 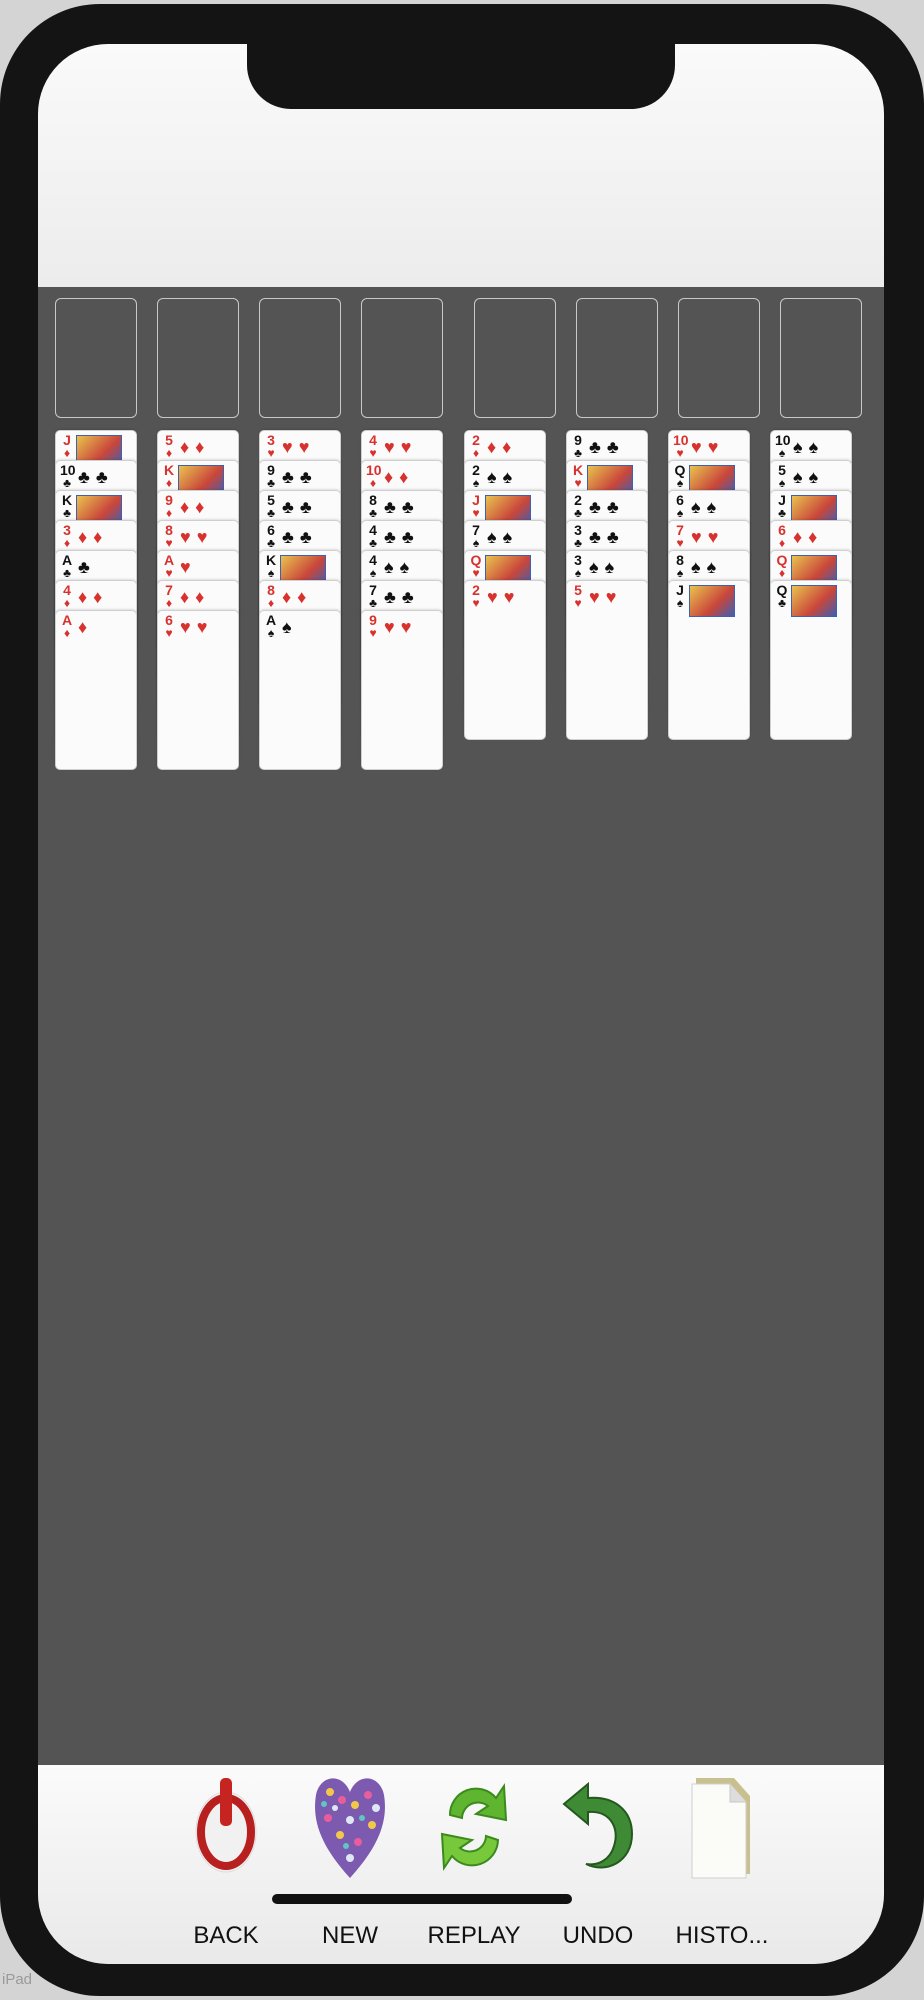 I want to click on card-corner: 8 ♦, so click(x=271, y=596).